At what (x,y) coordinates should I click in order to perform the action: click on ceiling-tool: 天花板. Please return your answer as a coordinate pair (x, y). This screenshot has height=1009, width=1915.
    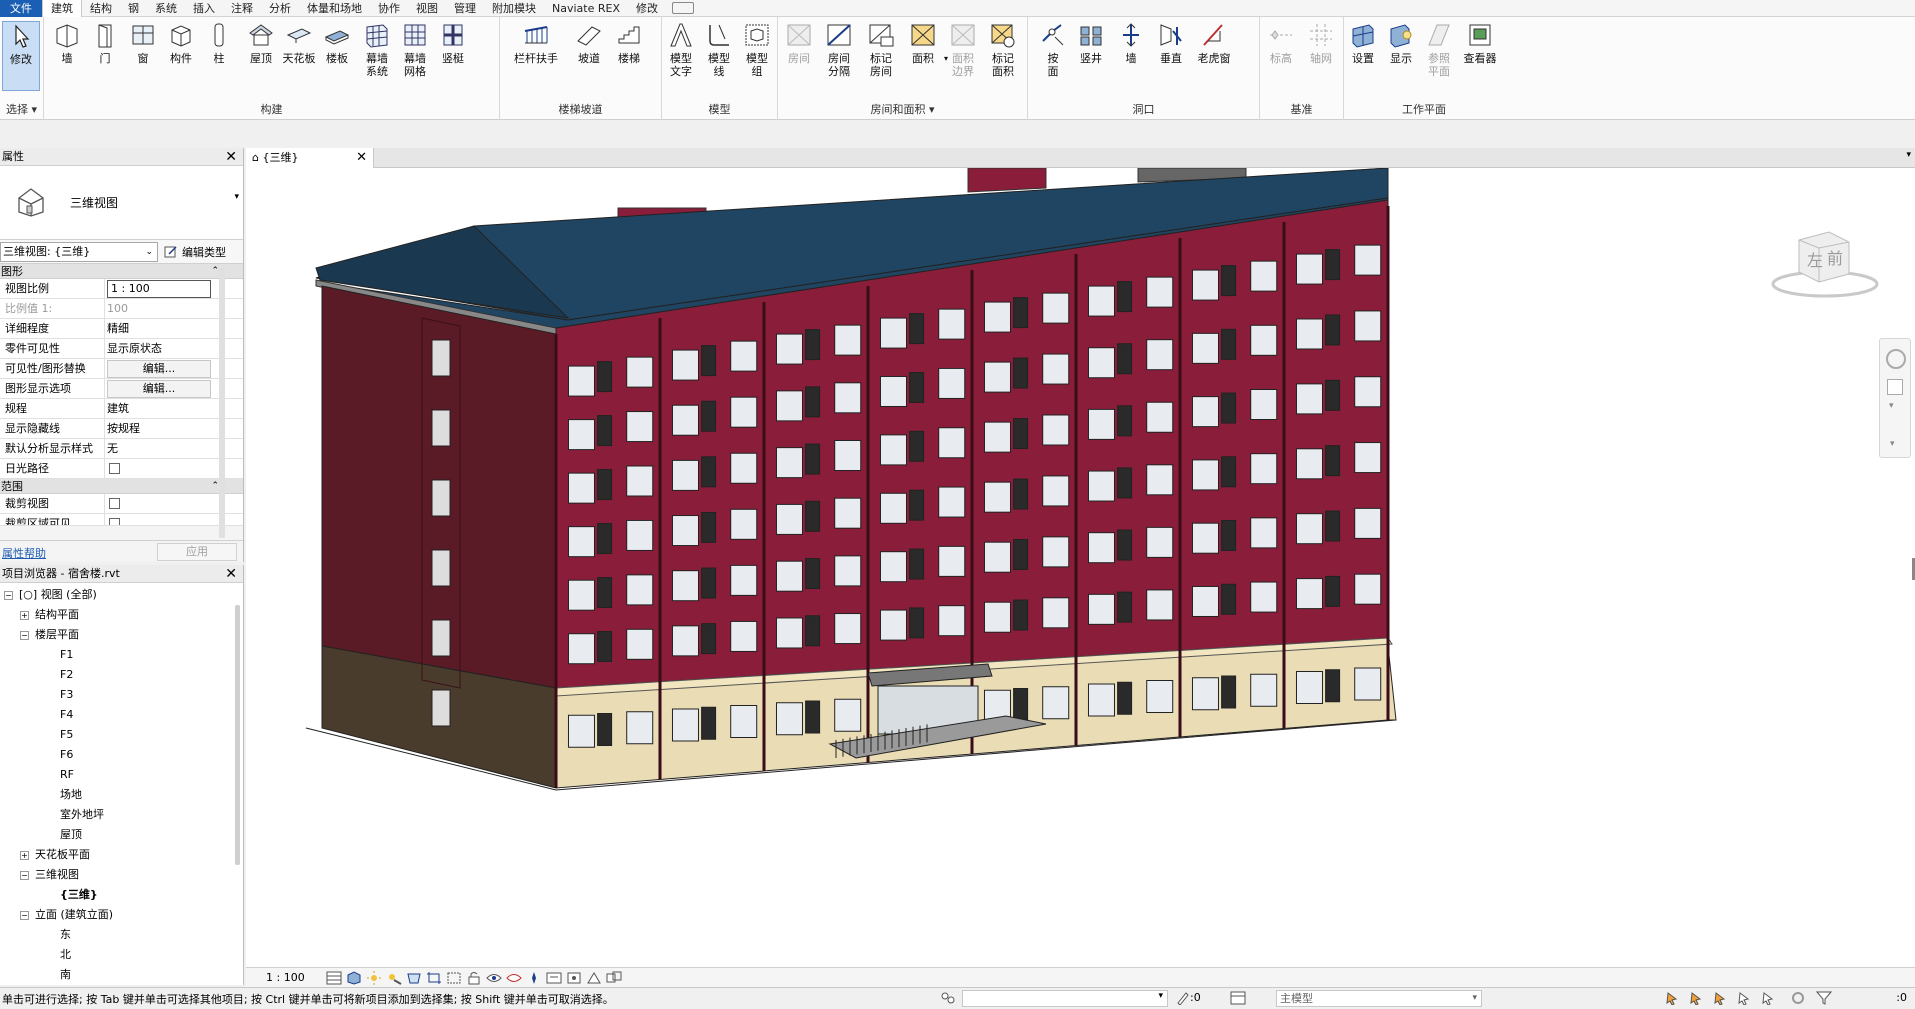
    Looking at the image, I should click on (299, 43).